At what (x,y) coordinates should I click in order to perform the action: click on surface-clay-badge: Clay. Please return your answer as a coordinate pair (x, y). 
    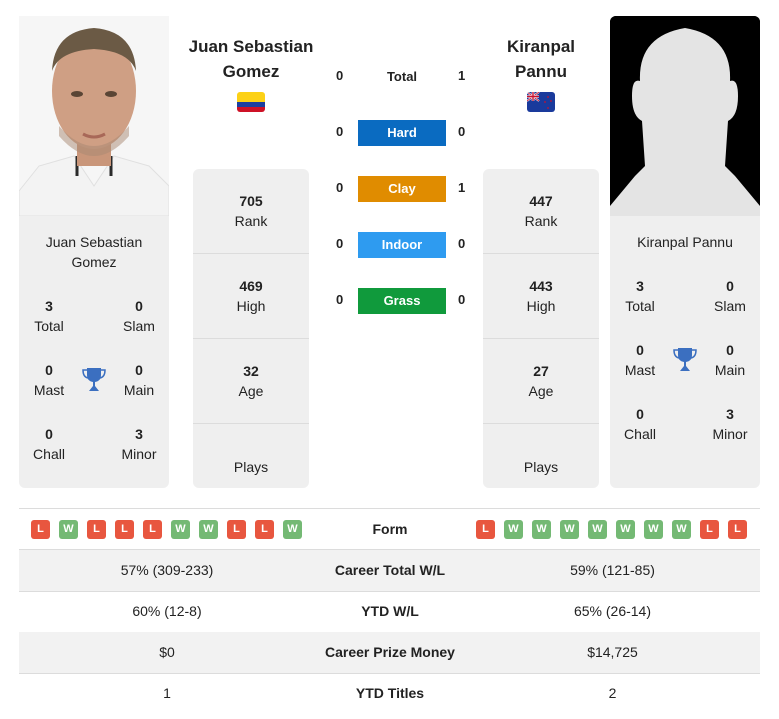
    Looking at the image, I should click on (402, 189).